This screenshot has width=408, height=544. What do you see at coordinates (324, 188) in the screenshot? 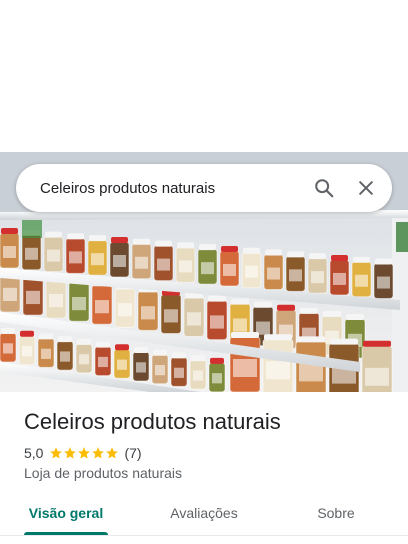
I see `search-icon` at bounding box center [324, 188].